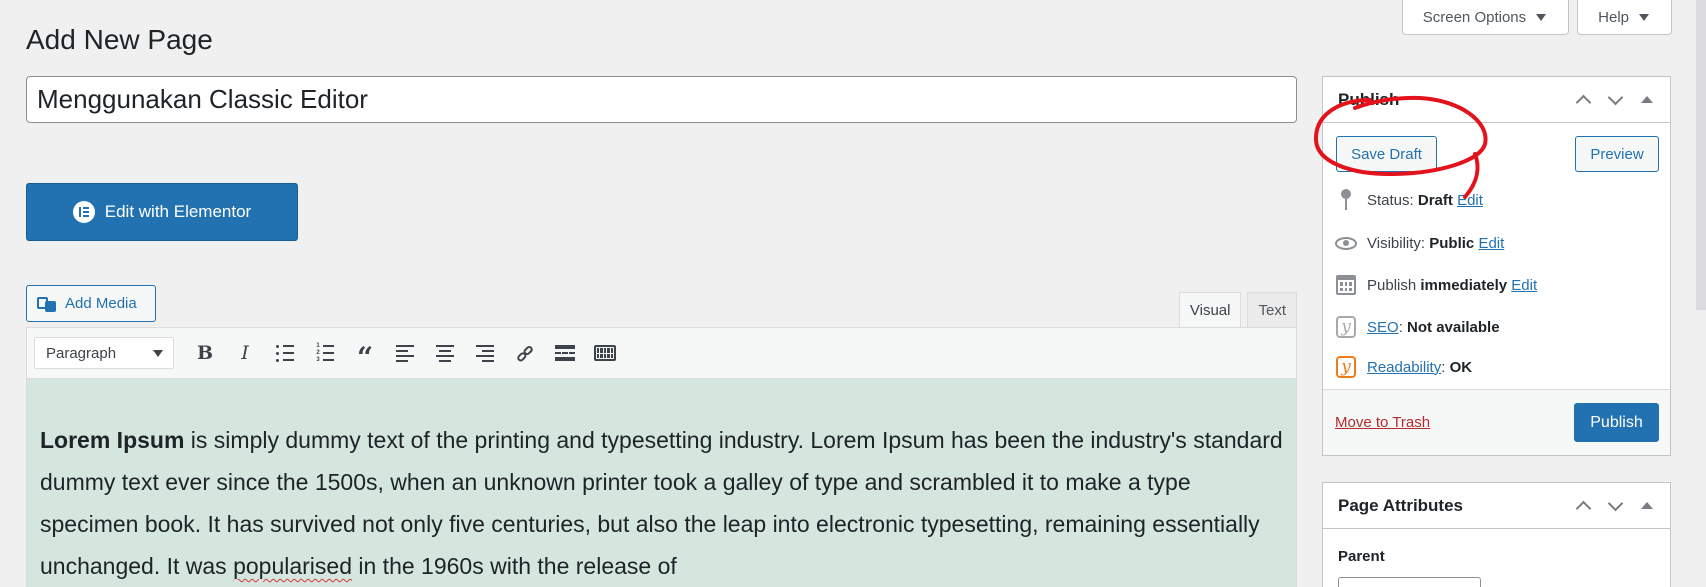  Describe the element at coordinates (1401, 505) in the screenshot. I see `page-attributes-title: Page Attributes` at that location.